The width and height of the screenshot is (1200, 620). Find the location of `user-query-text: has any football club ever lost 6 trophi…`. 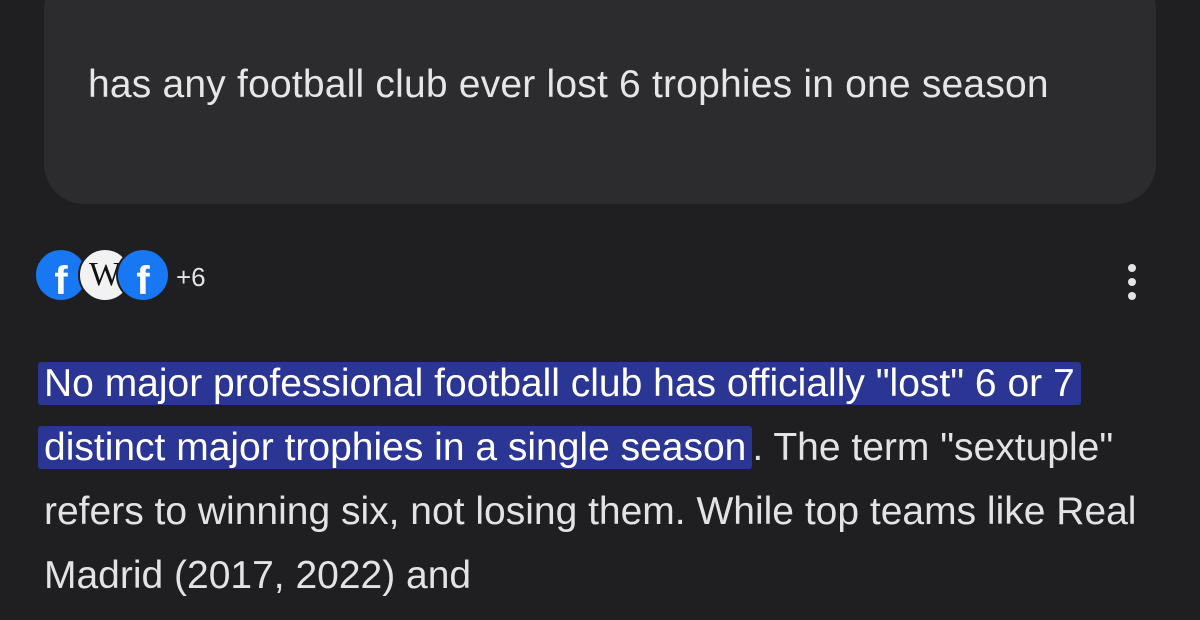

user-query-text: has any football club ever lost 6 trophi… is located at coordinates (568, 84).